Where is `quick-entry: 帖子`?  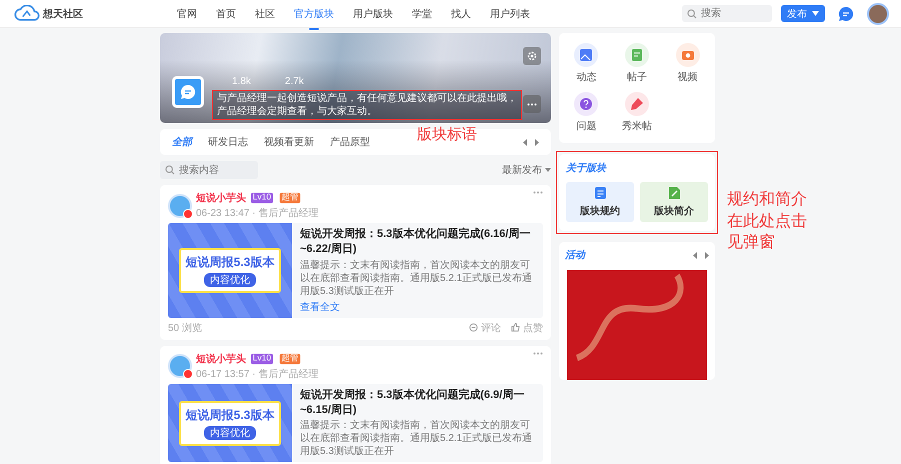
quick-entry: 帖子 is located at coordinates (637, 63).